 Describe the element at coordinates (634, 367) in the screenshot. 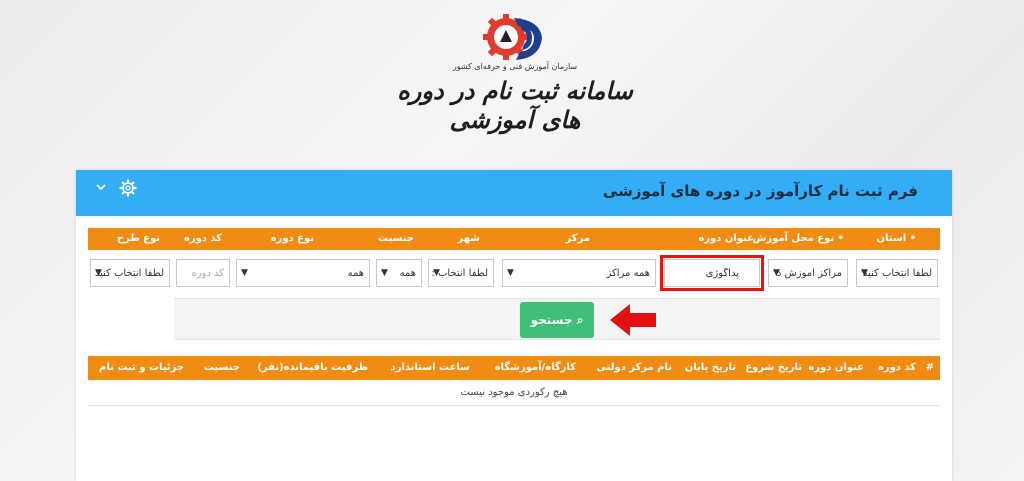

I see `col-gov-center: نام مرکز دولتی` at that location.